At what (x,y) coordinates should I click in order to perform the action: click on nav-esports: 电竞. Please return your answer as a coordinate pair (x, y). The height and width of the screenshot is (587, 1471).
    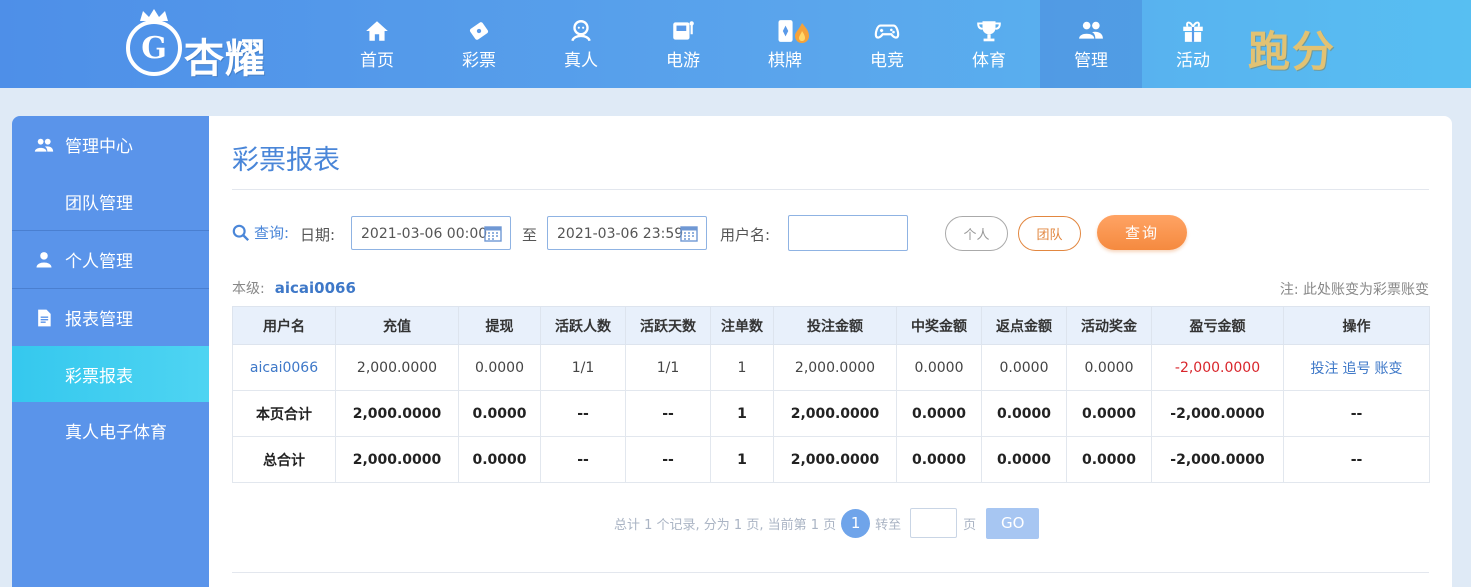
    Looking at the image, I should click on (887, 44).